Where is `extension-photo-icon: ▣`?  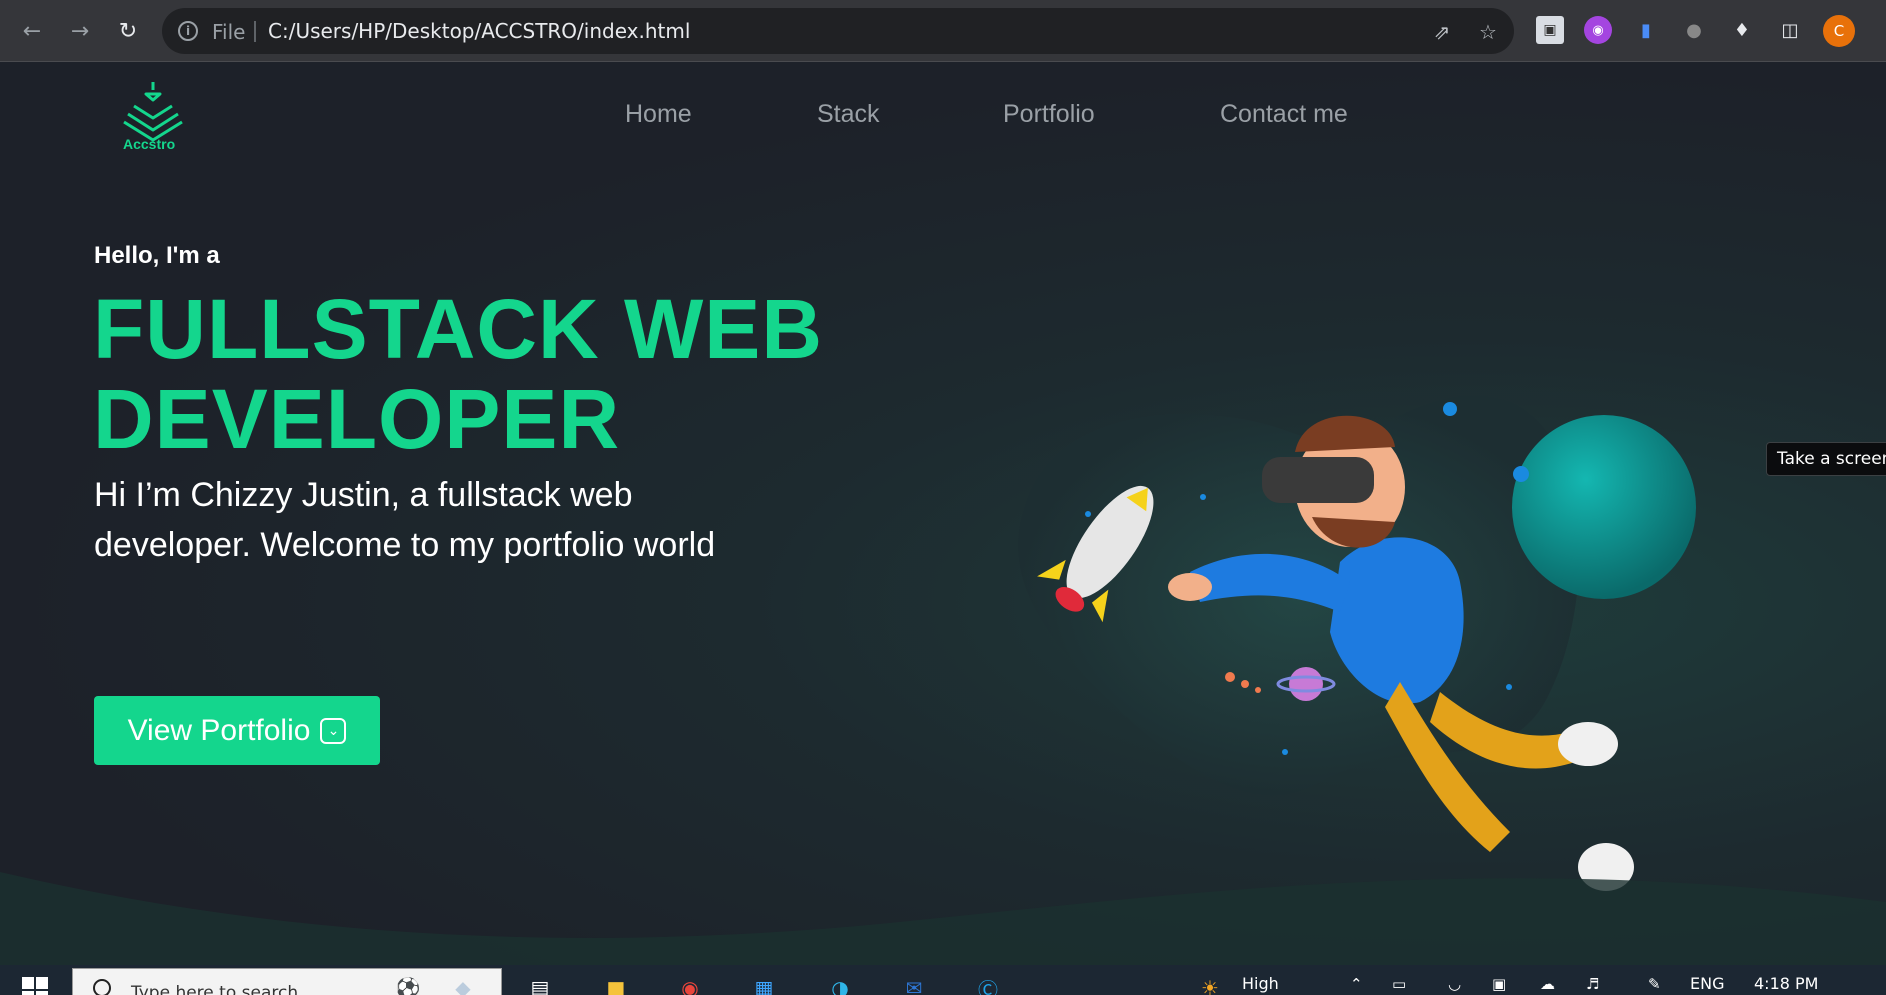
extension-photo-icon: ▣ is located at coordinates (1550, 30).